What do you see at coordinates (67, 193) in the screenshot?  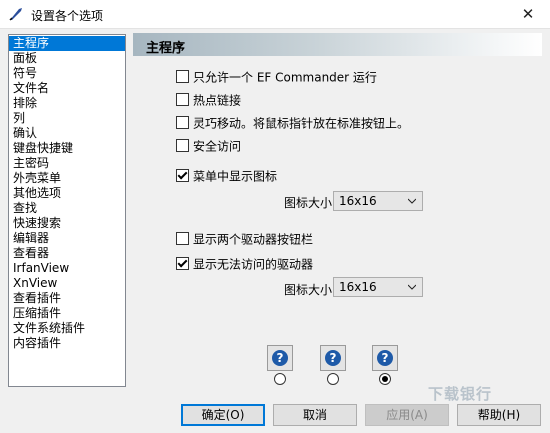 I see `sidebar-item-other-options: 其他选项` at bounding box center [67, 193].